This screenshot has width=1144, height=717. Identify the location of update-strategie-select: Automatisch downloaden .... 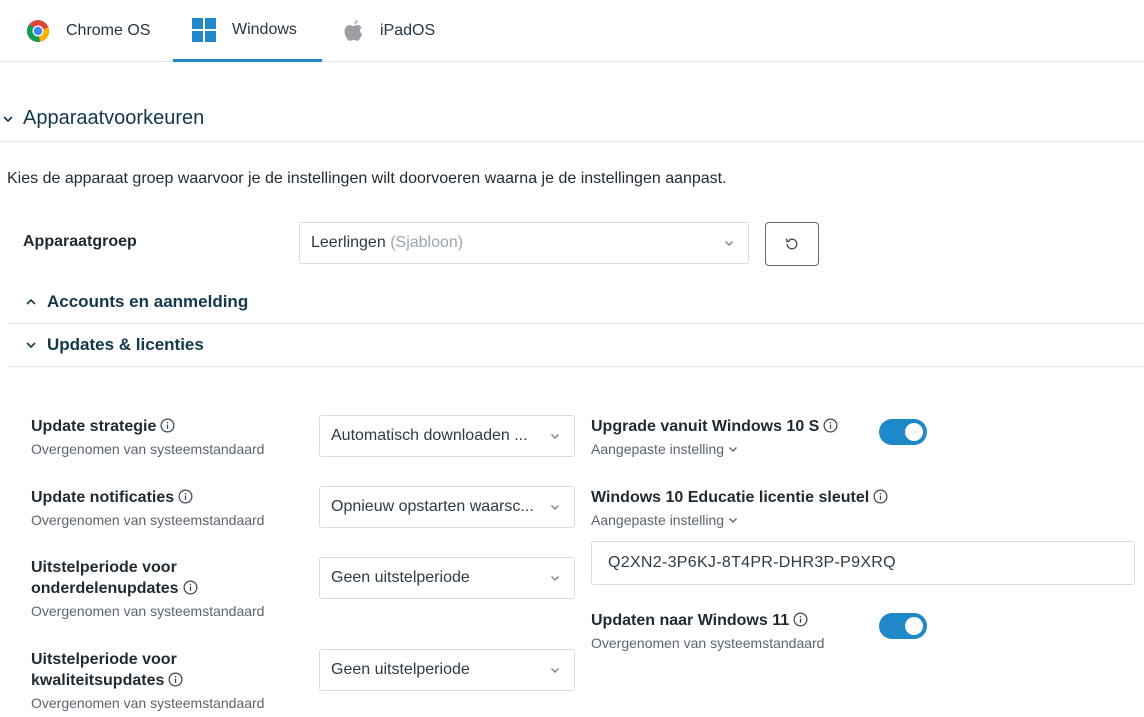
(447, 436).